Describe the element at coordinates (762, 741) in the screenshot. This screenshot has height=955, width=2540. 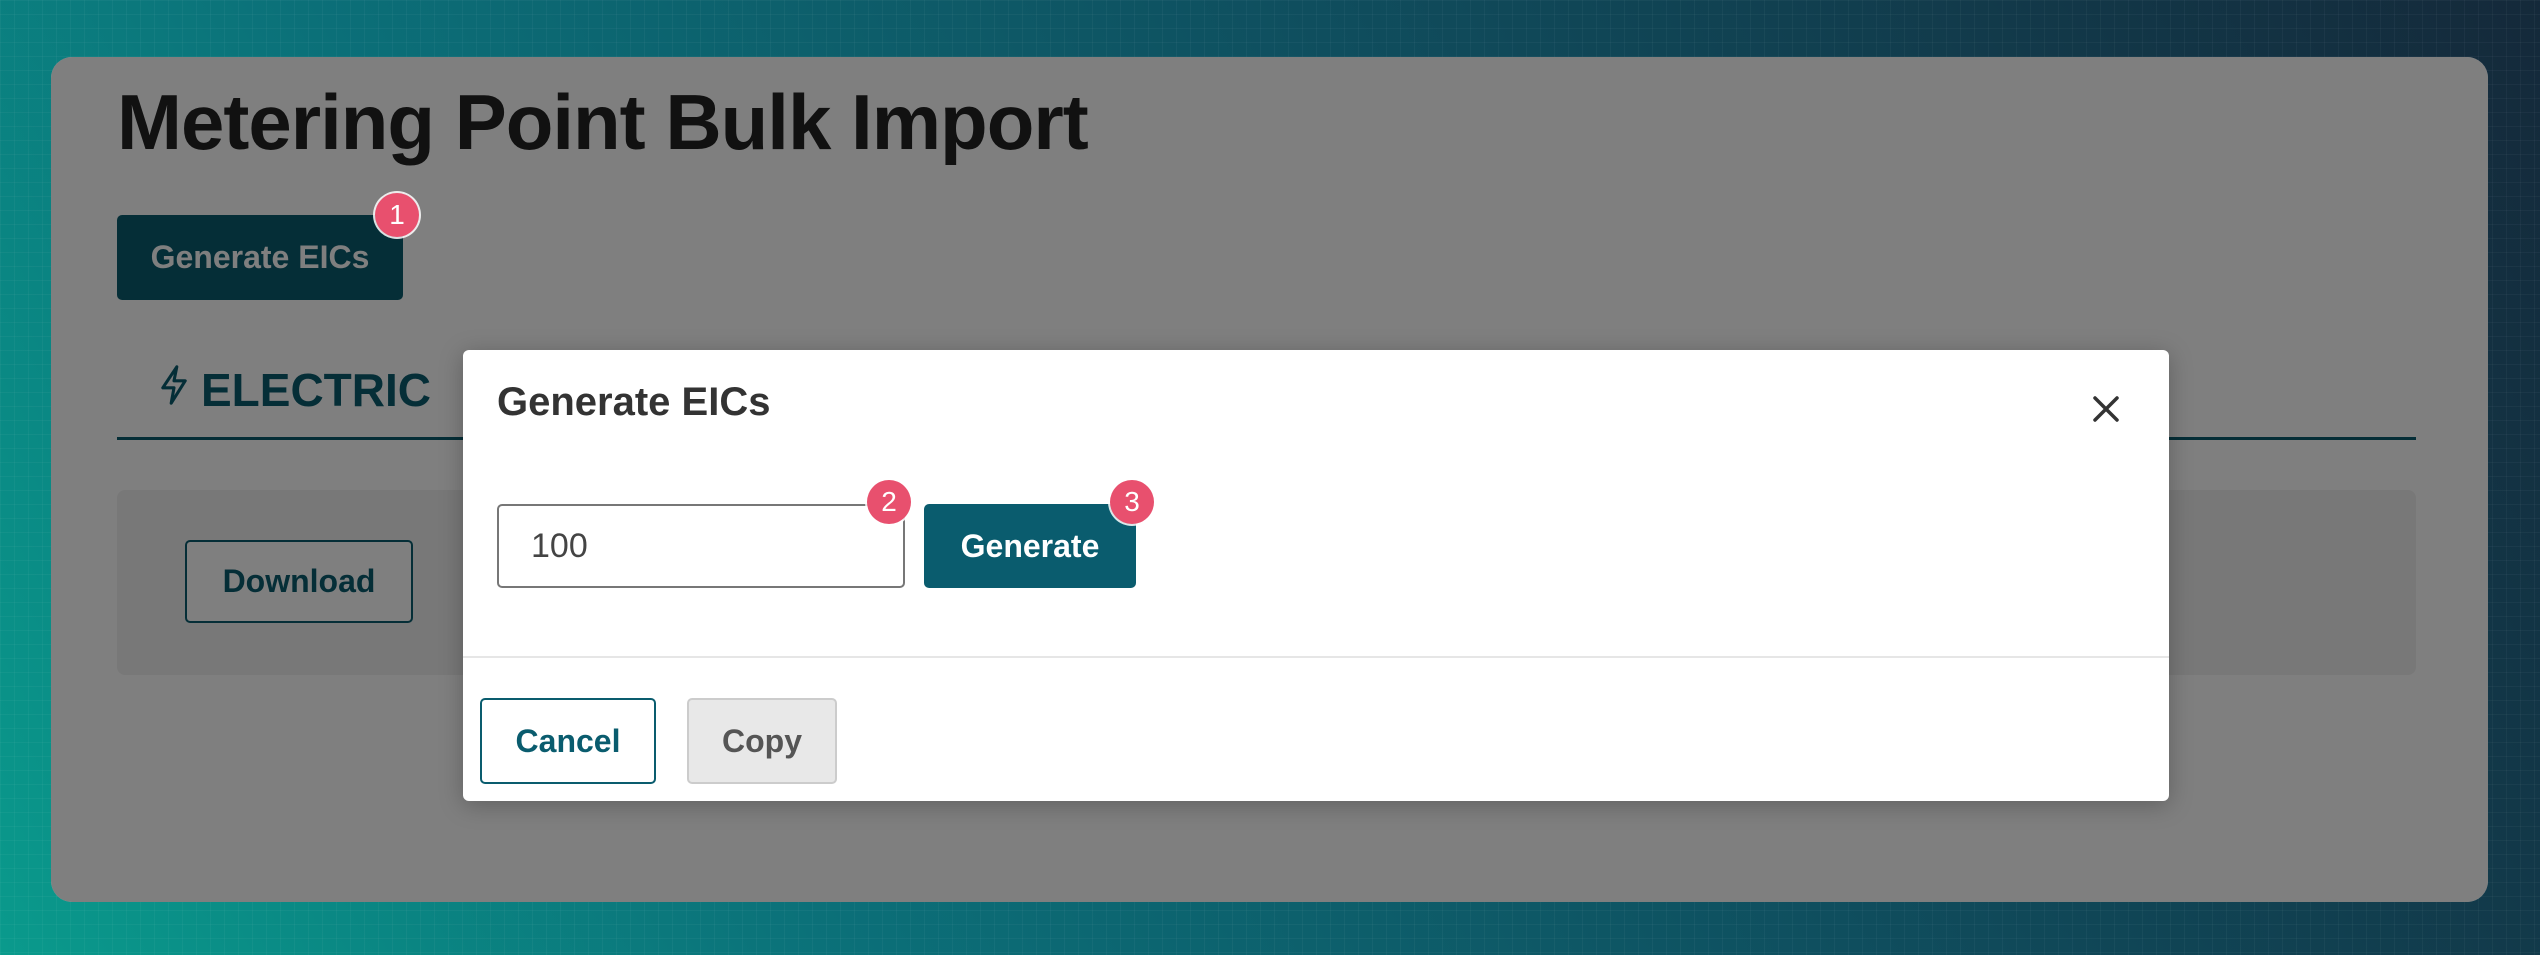
I see `copy-button: Copy` at that location.